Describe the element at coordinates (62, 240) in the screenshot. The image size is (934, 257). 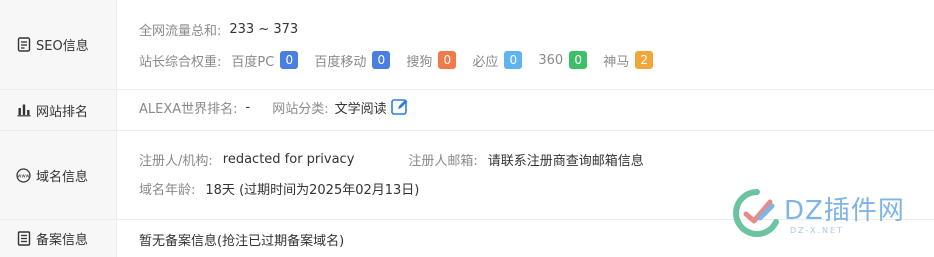
I see `icp-label: 备案信息` at that location.